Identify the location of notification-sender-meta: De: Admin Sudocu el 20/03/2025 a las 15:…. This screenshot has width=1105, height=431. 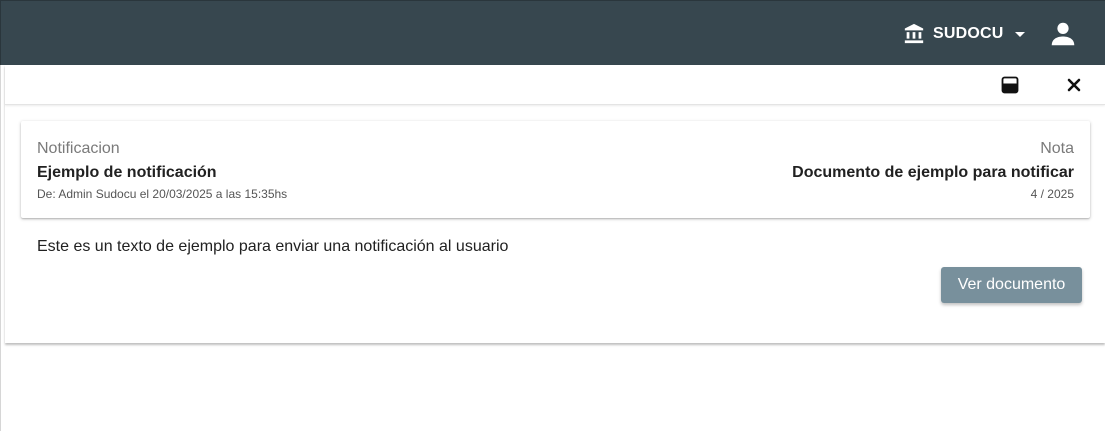
(162, 194).